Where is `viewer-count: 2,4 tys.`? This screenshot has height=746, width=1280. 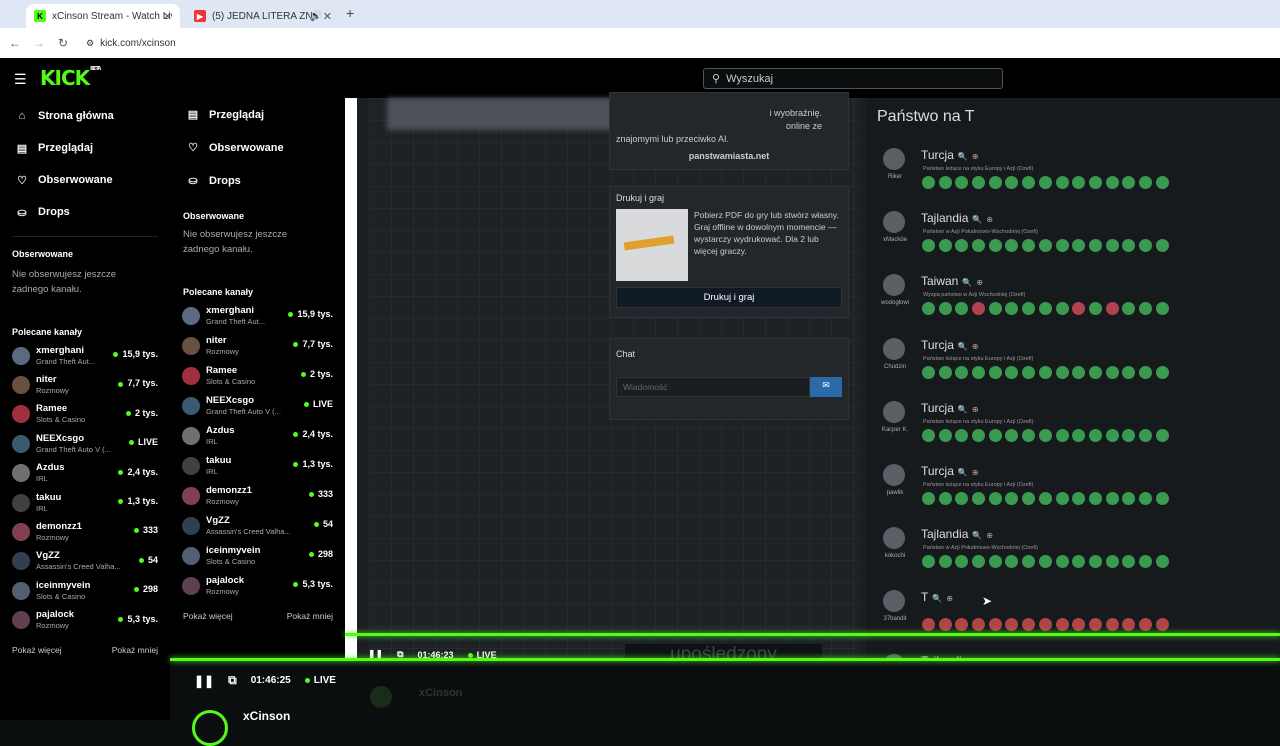
viewer-count: 2,4 tys. is located at coordinates (313, 434).